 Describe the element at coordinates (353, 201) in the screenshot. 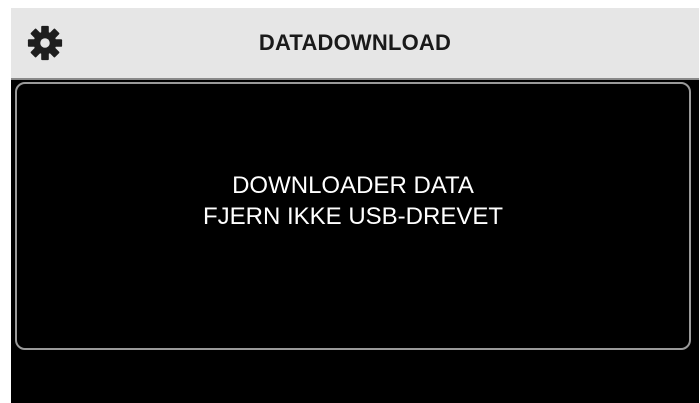

I see `status-message: DOWNLOADER DATA FJERN IKKE USB-DREVET` at that location.